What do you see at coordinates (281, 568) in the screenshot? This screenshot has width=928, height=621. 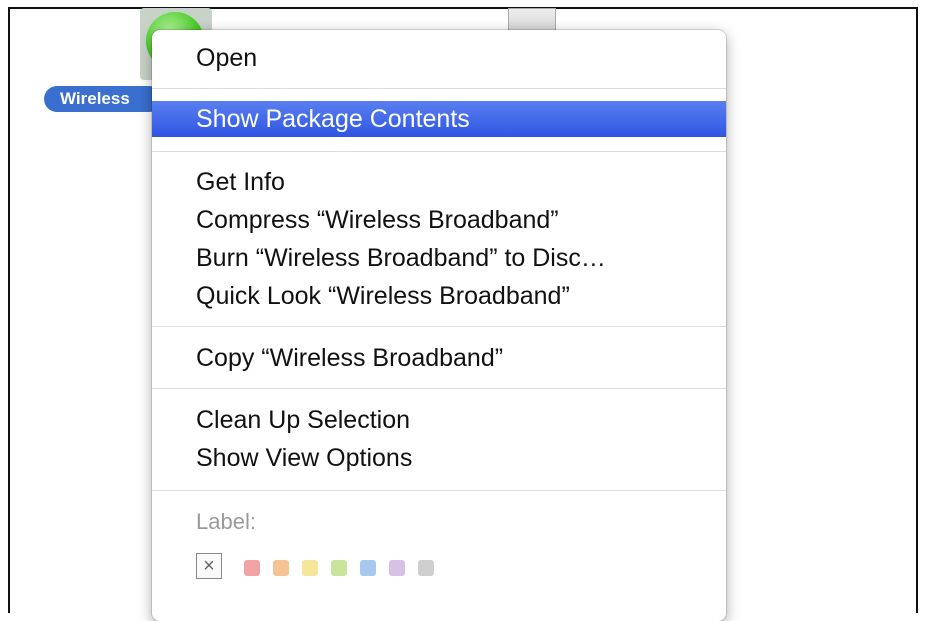 I see `label-swatch-orange` at bounding box center [281, 568].